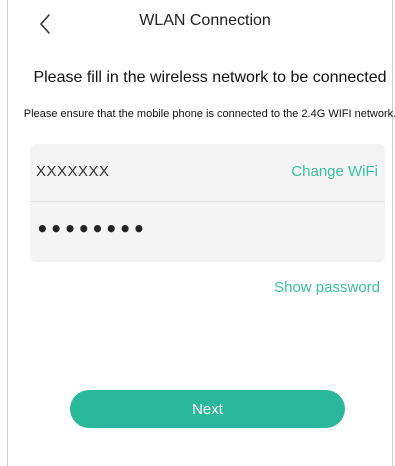  I want to click on next-button: Next, so click(207, 409).